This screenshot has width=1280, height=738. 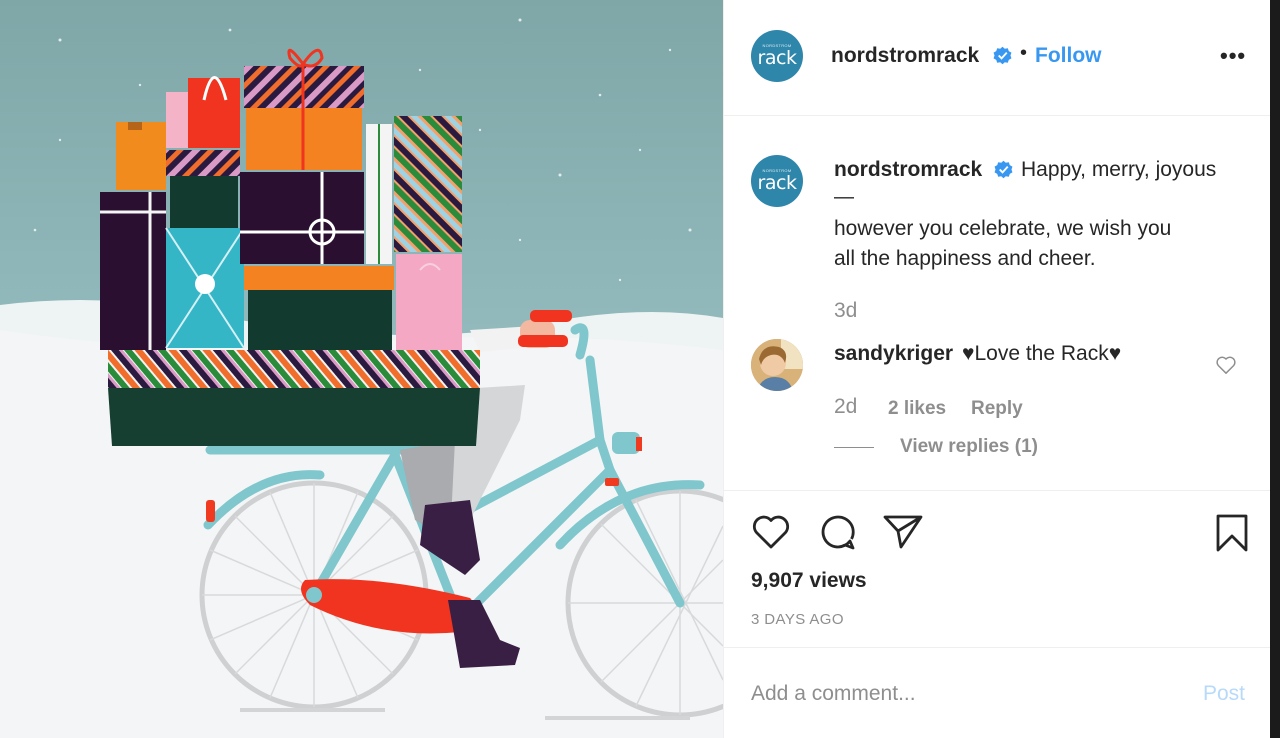 What do you see at coordinates (838, 534) in the screenshot?
I see `comment-bubble-icon` at bounding box center [838, 534].